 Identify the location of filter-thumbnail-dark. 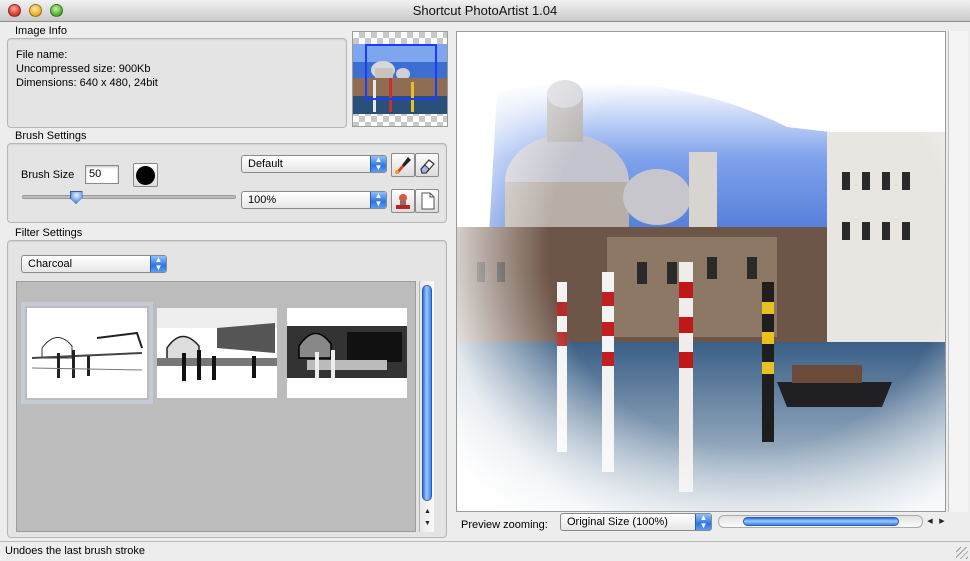
(347, 353).